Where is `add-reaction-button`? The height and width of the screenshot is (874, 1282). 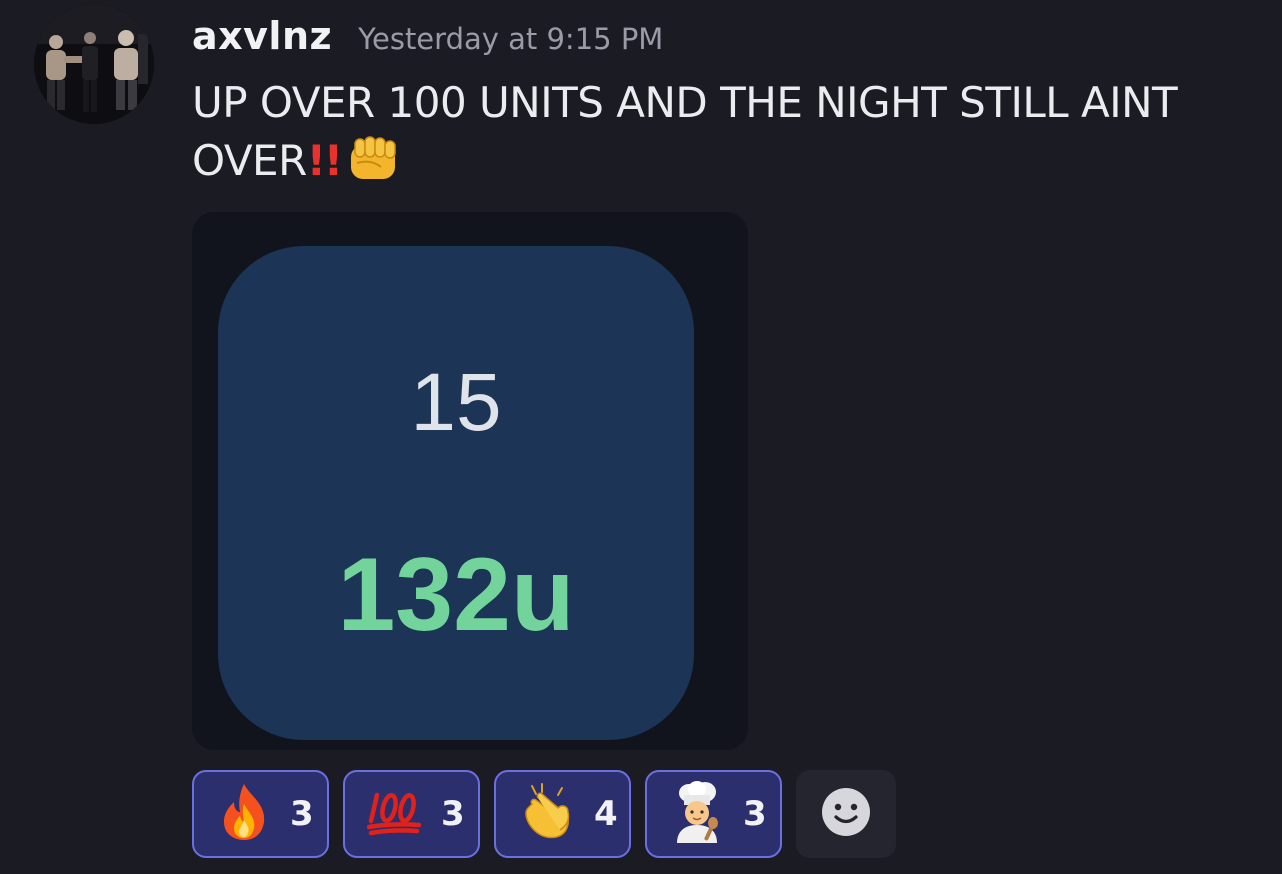
add-reaction-button is located at coordinates (846, 814).